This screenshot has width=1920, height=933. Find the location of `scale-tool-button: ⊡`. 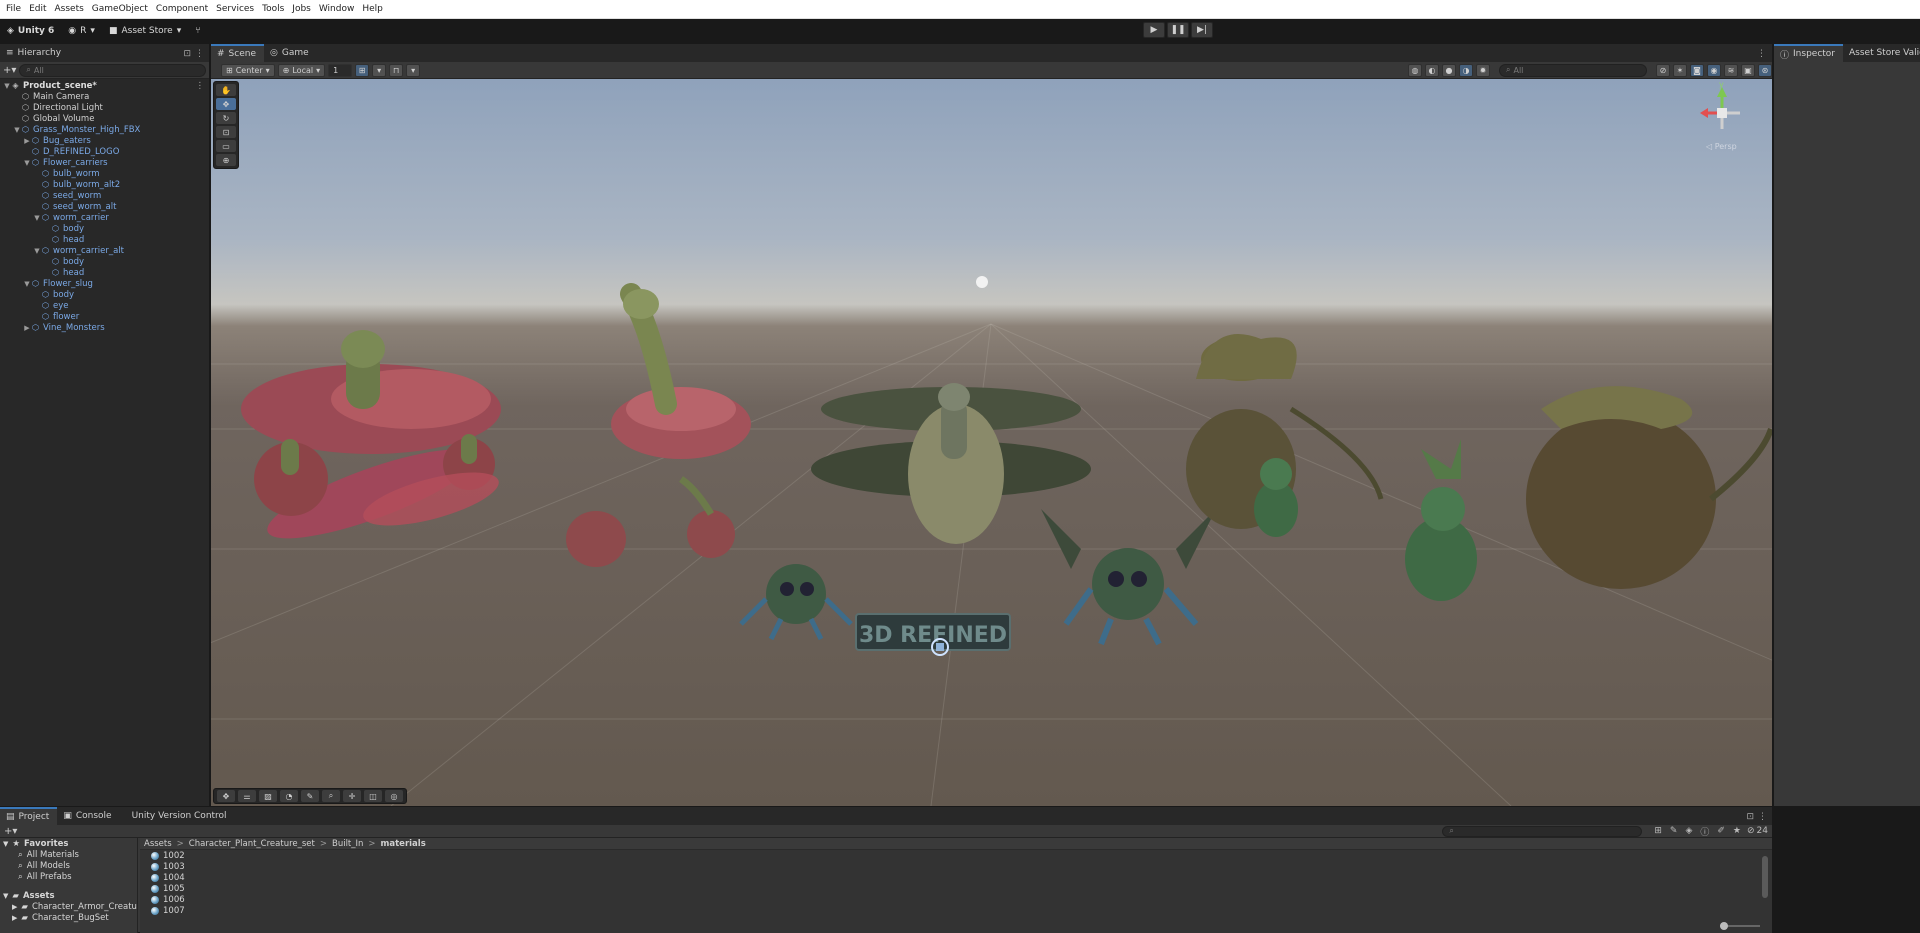

scale-tool-button: ⊡ is located at coordinates (226, 132).